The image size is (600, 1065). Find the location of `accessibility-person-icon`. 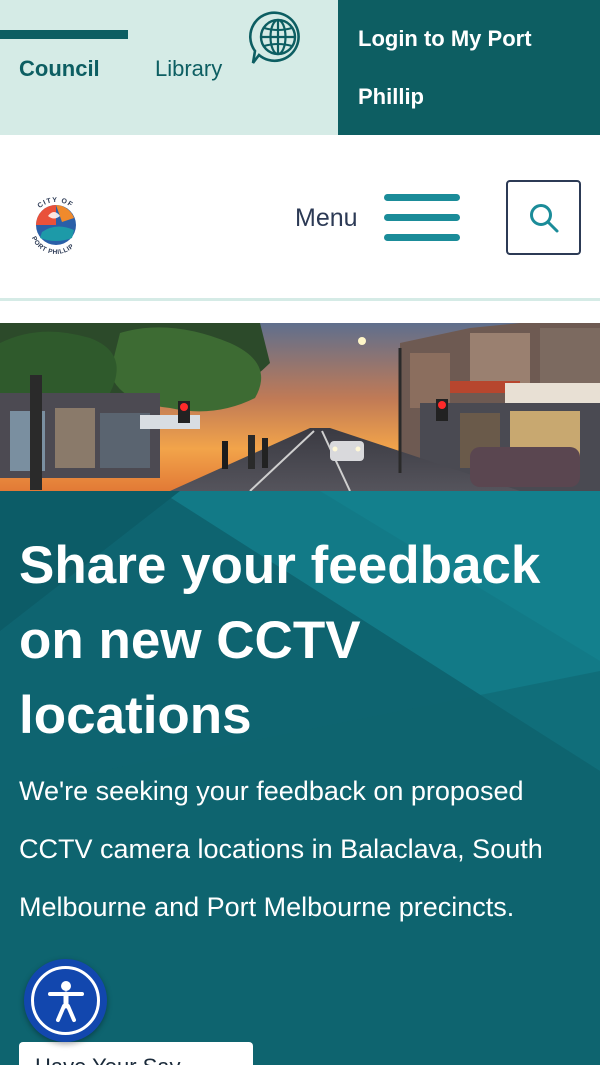

accessibility-person-icon is located at coordinates (65, 1001).